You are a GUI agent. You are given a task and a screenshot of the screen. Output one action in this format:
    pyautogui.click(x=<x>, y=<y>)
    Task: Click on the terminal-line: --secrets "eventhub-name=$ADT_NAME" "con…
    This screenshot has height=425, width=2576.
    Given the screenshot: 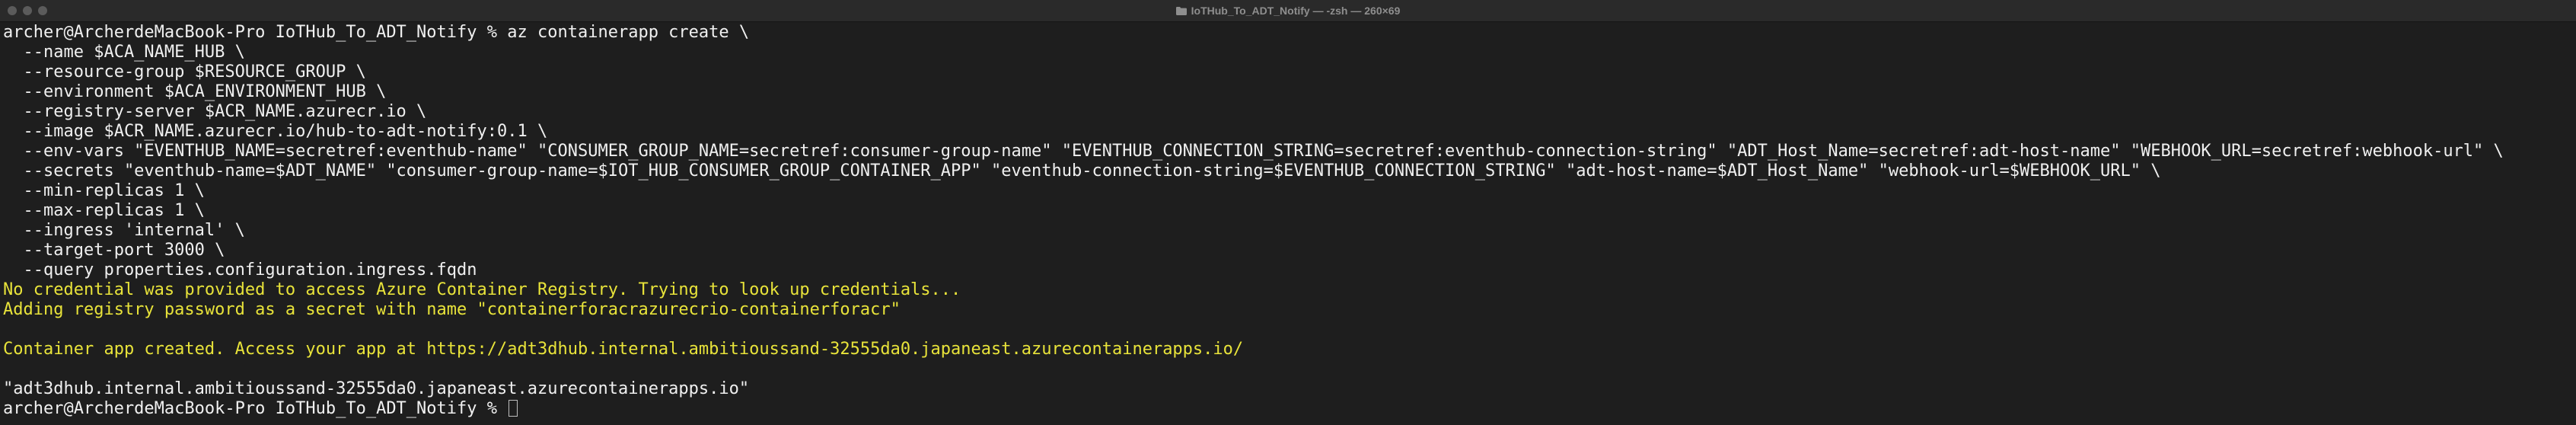 What is the action you would take?
    pyautogui.click(x=1082, y=171)
    